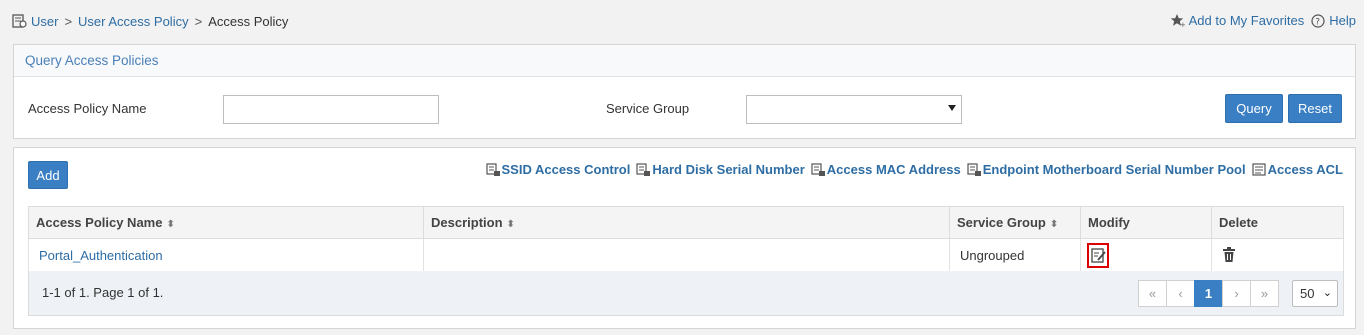 The image size is (1364, 335). I want to click on access-acl-link: Access ACL, so click(1297, 169).